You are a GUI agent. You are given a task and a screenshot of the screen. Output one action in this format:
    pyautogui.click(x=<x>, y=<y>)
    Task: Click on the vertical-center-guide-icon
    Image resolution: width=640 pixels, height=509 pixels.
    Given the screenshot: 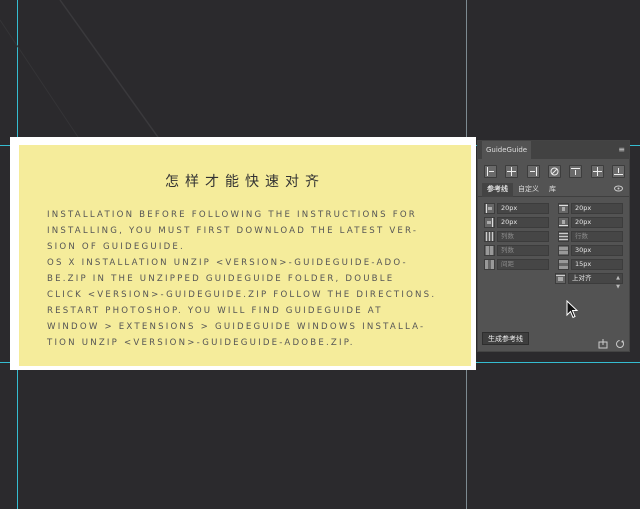 What is the action you would take?
    pyautogui.click(x=512, y=171)
    